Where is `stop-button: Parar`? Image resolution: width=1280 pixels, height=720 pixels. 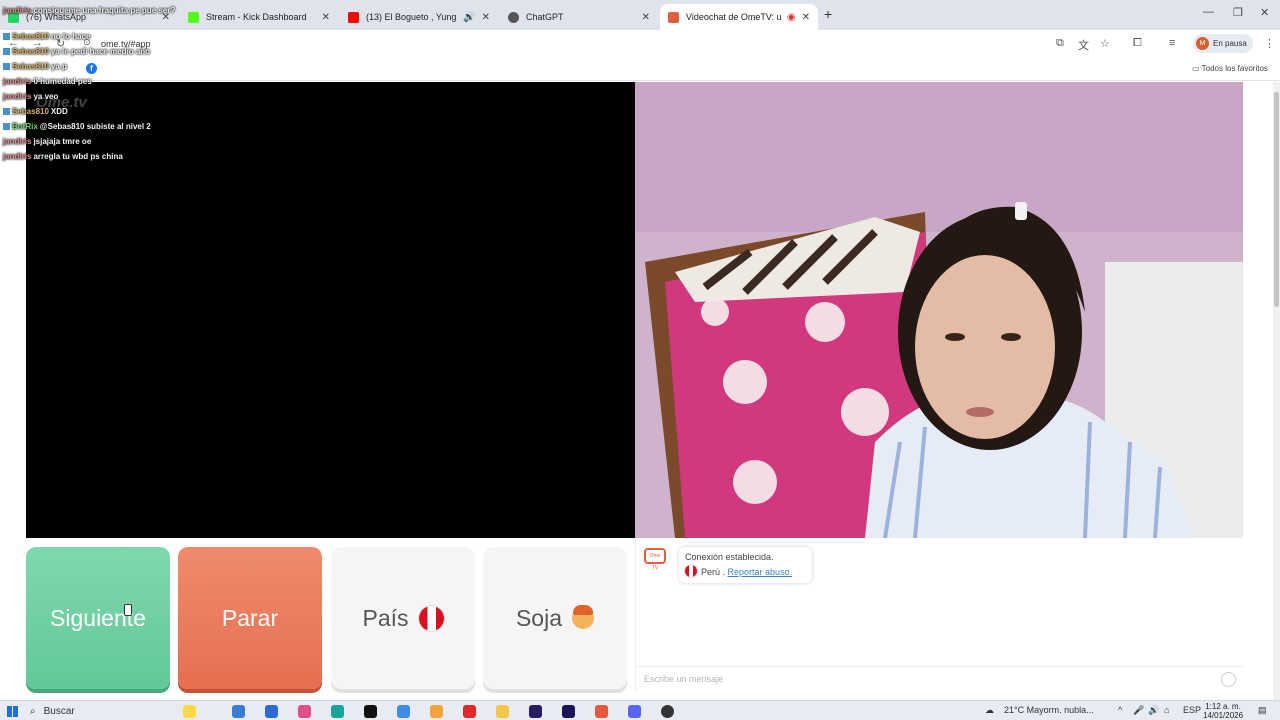 stop-button: Parar is located at coordinates (250, 618).